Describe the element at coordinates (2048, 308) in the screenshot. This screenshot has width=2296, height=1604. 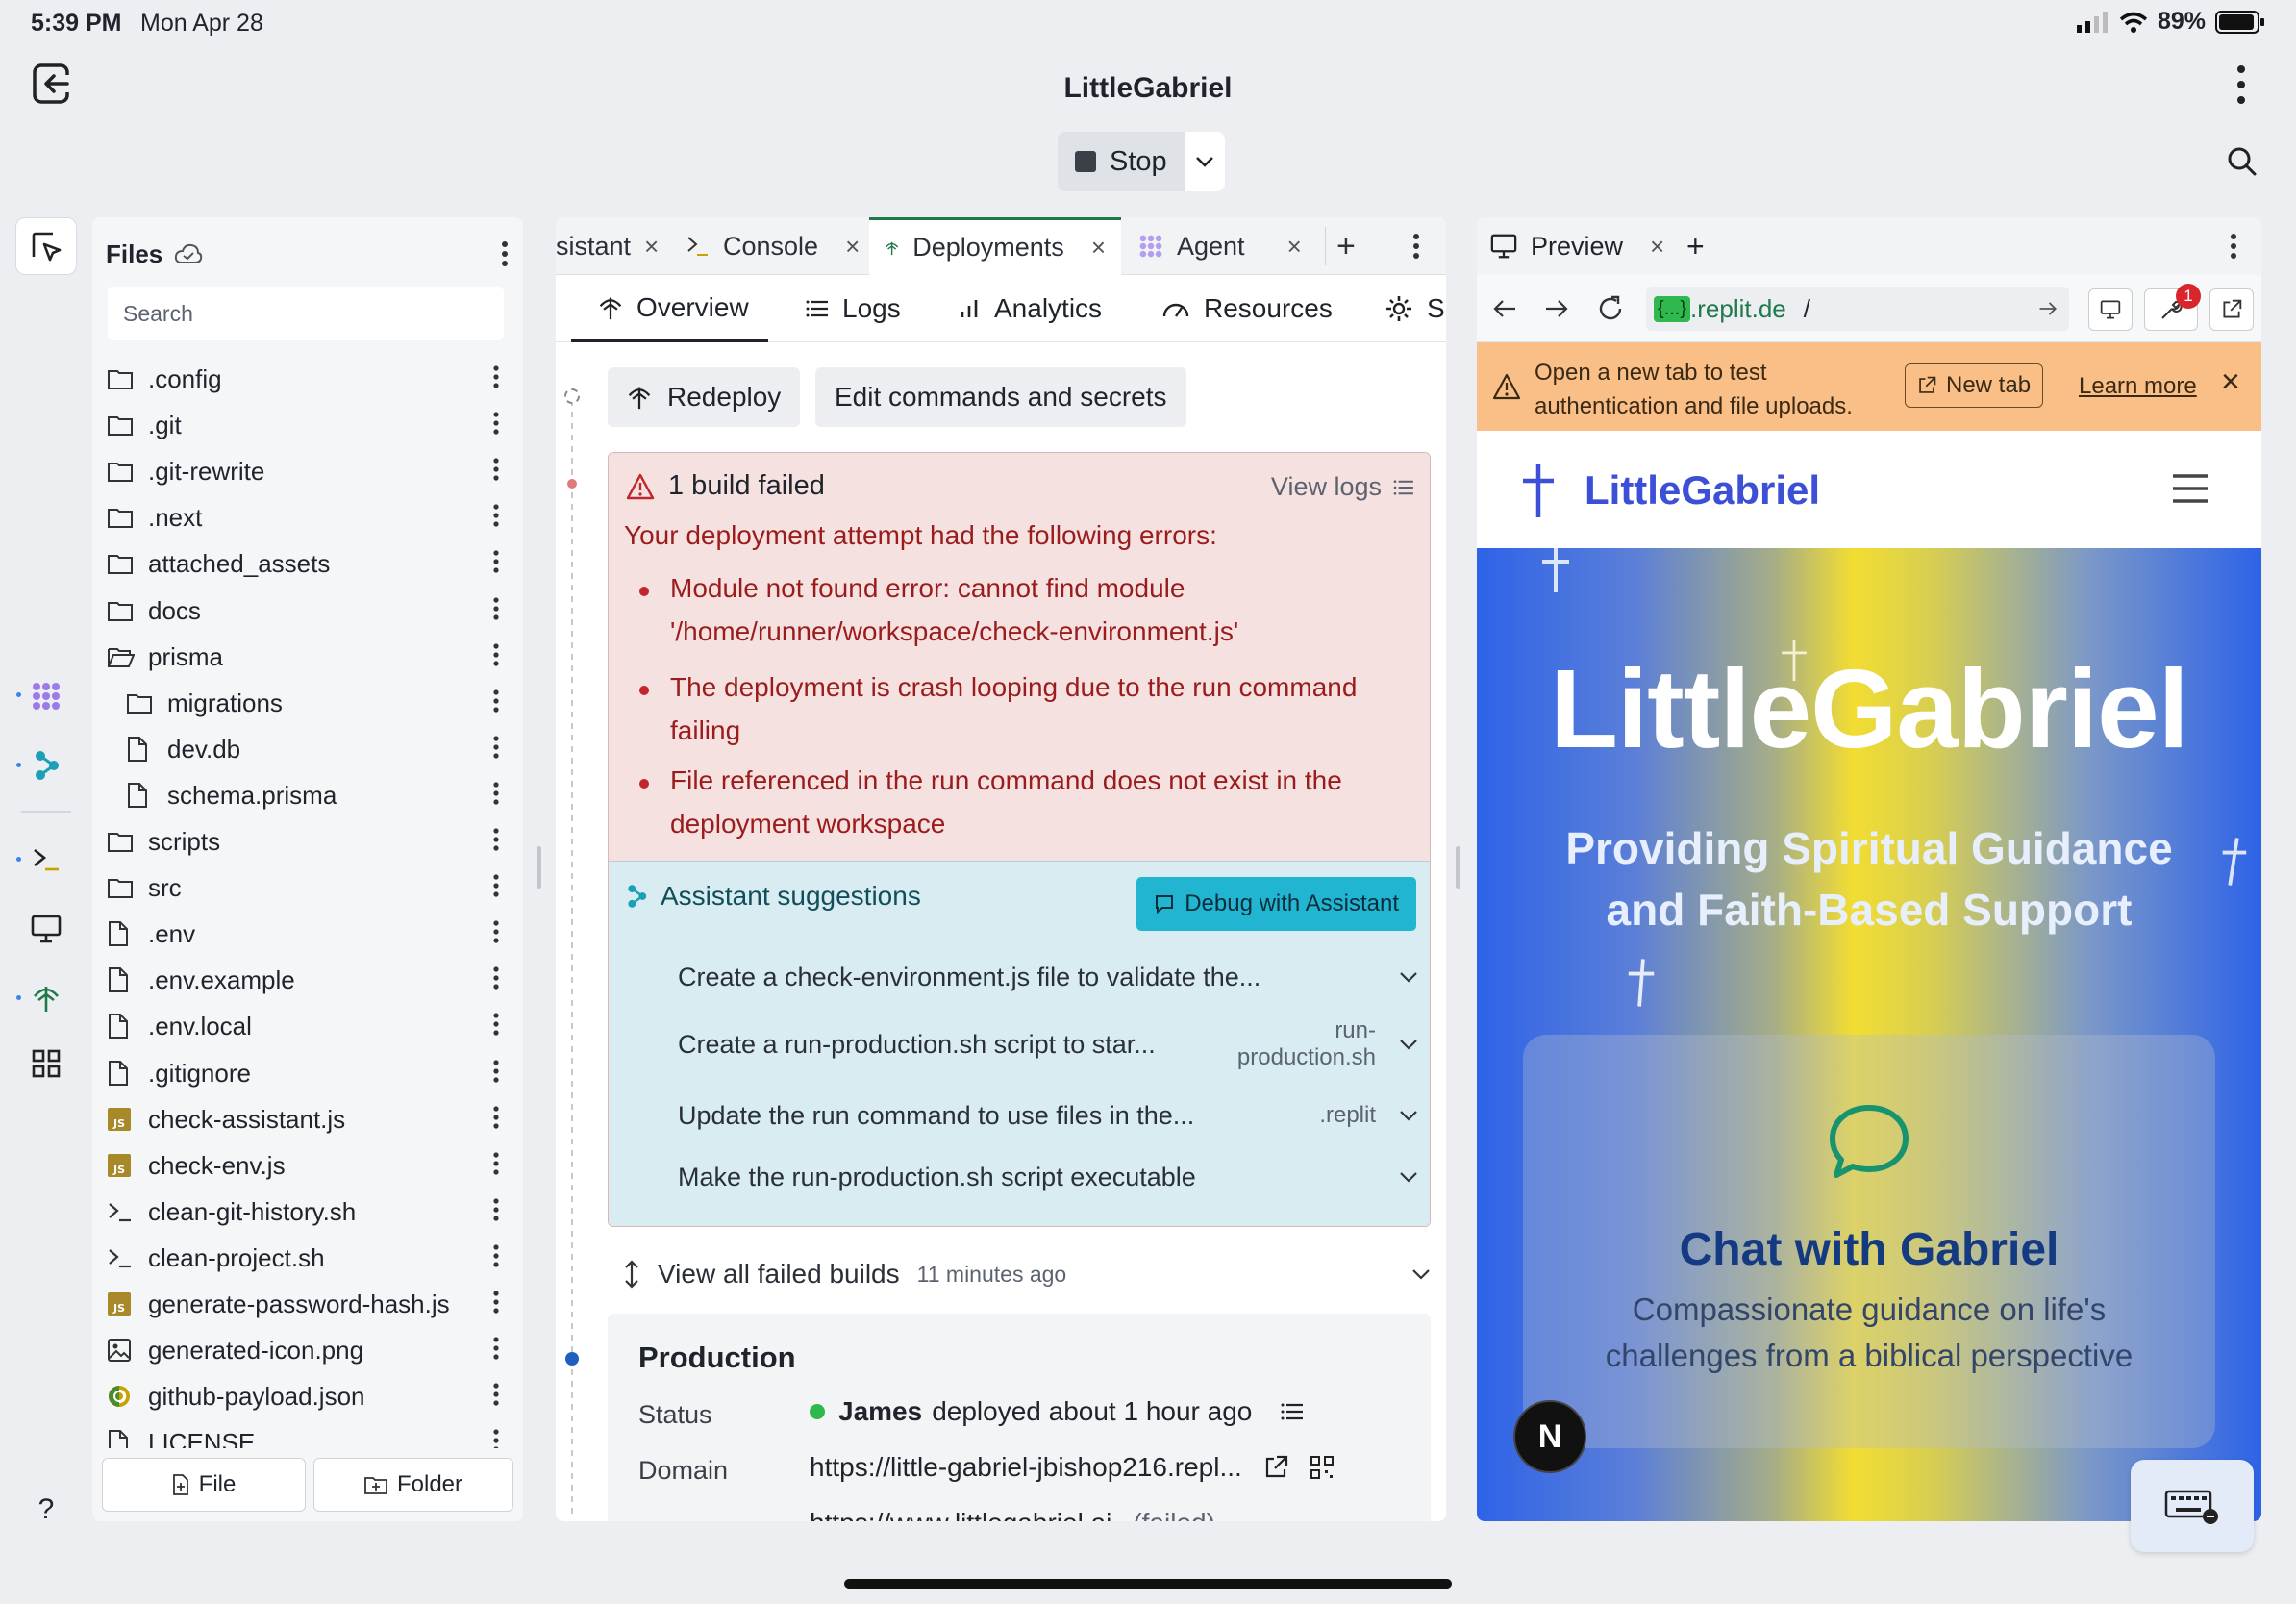
I see `go-arrow-icon` at that location.